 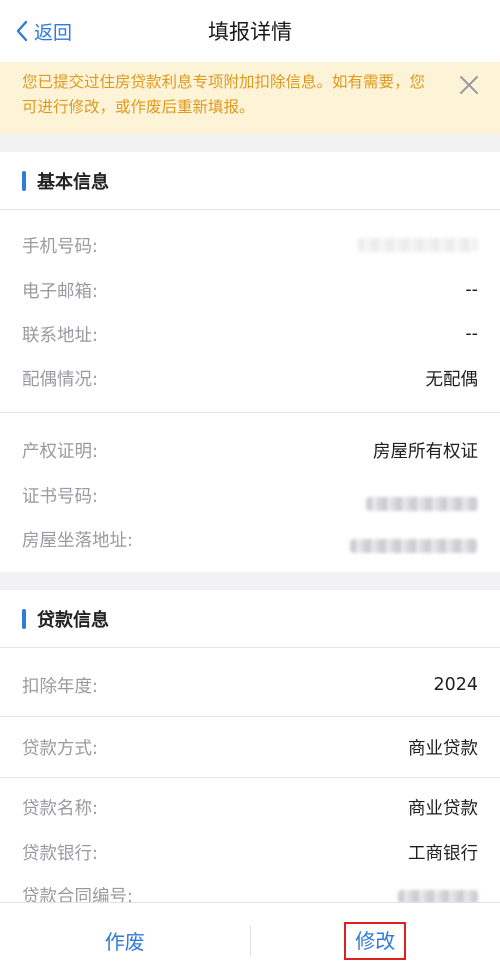 I want to click on nav-bar: 返回 填报详情, so click(x=250, y=31).